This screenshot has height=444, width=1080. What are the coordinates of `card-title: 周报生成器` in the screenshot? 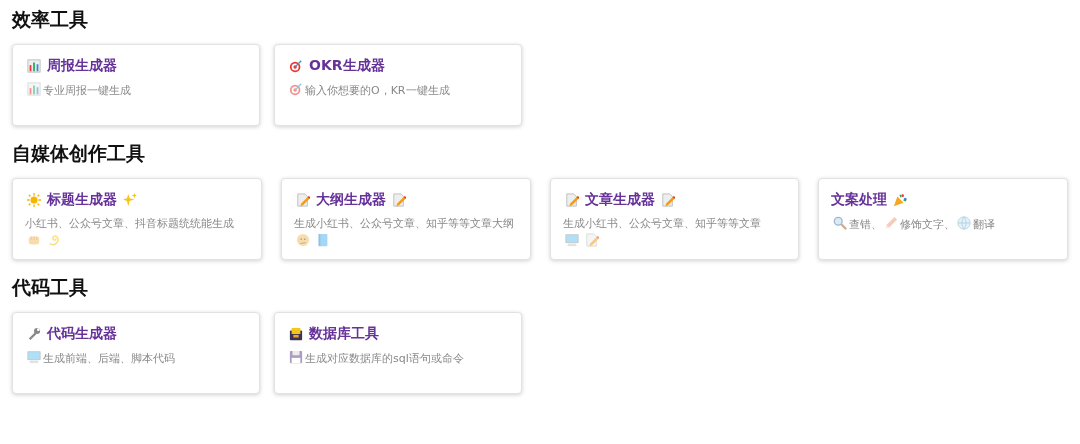 It's located at (82, 66).